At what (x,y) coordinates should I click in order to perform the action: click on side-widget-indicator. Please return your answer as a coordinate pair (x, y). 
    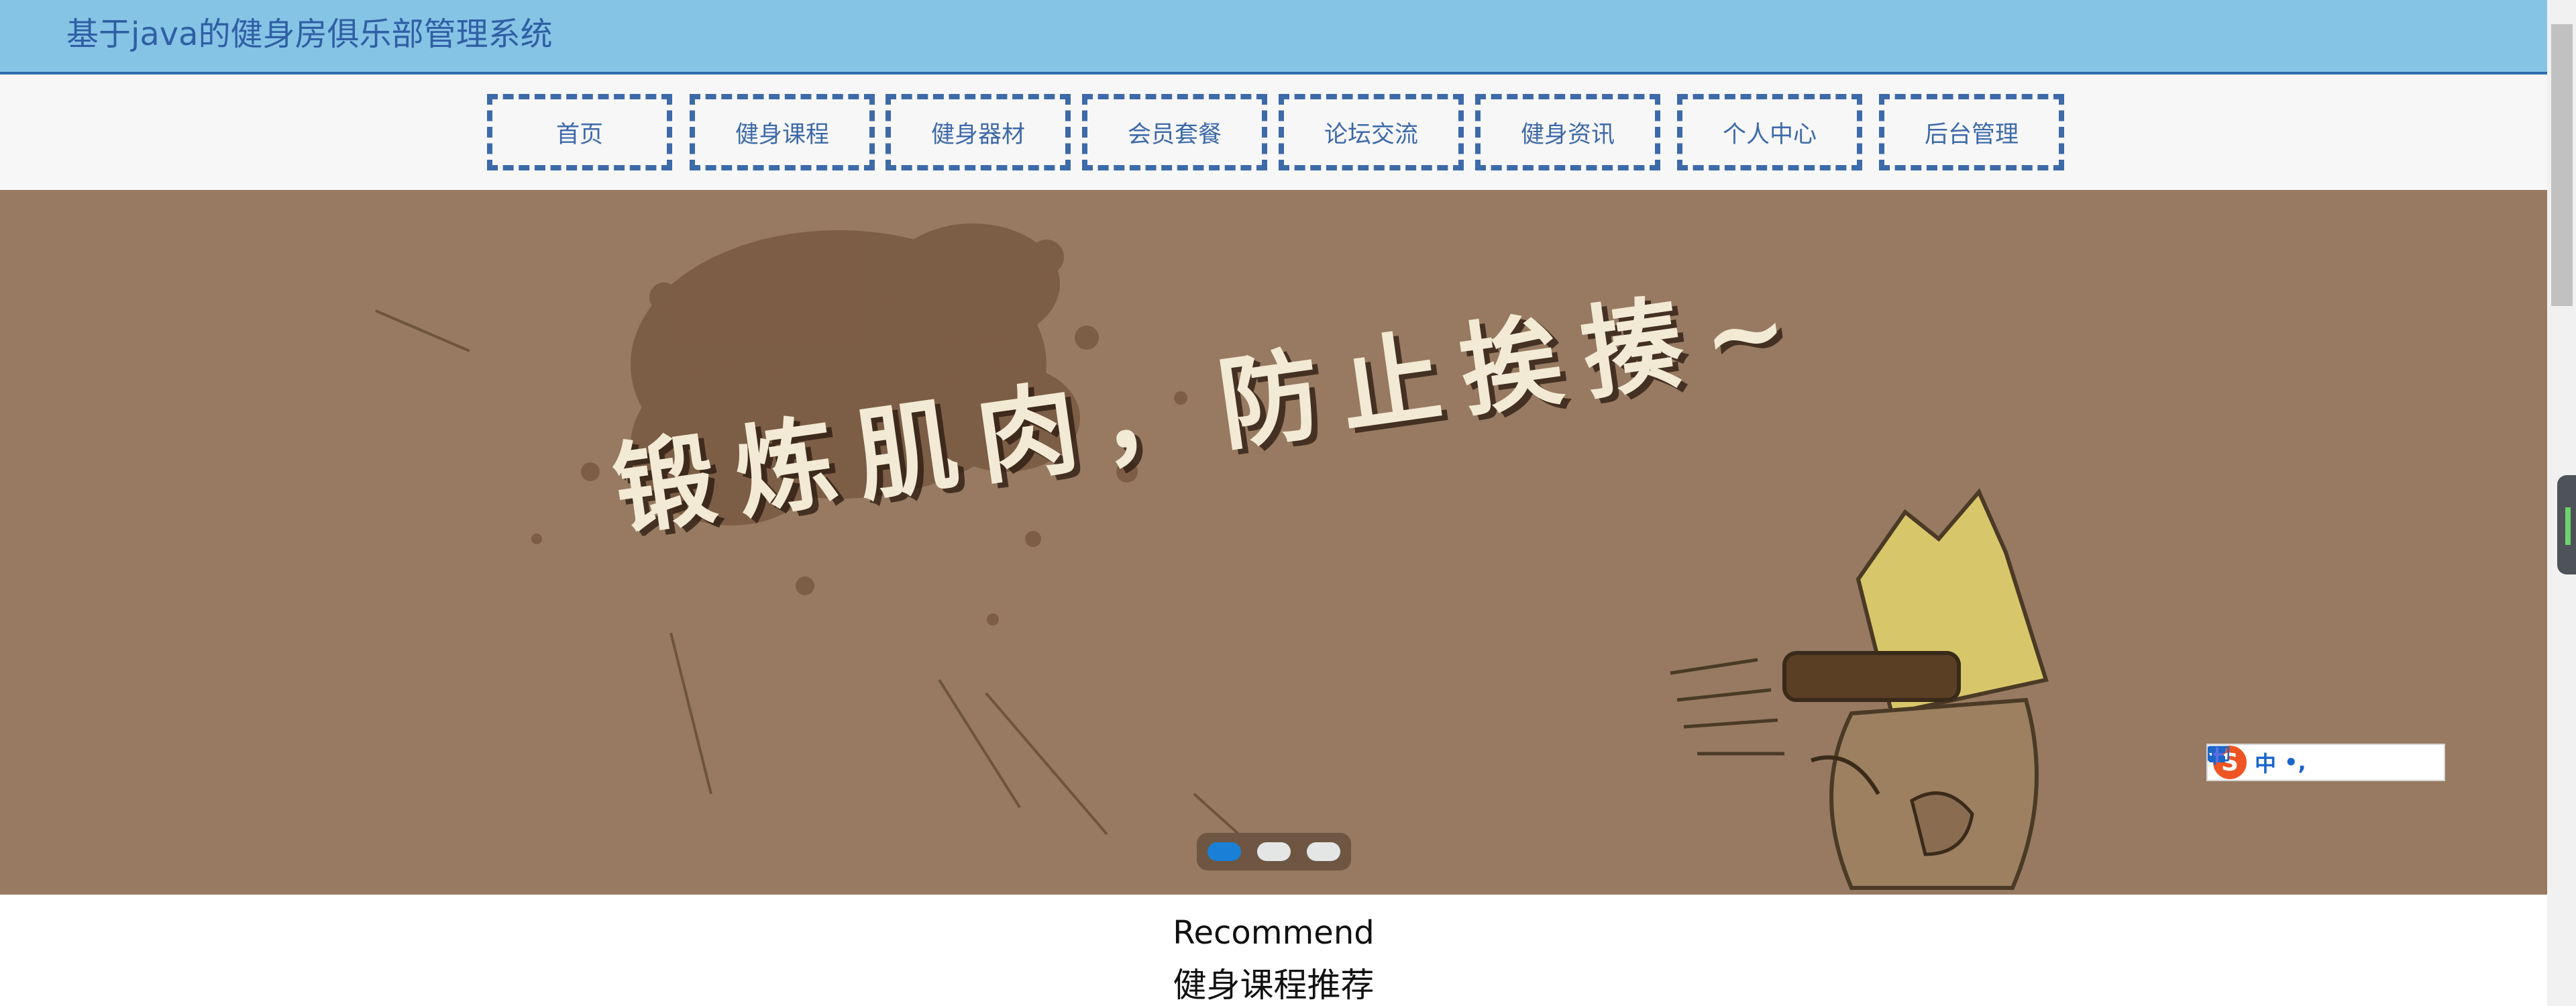
    Looking at the image, I should click on (2568, 526).